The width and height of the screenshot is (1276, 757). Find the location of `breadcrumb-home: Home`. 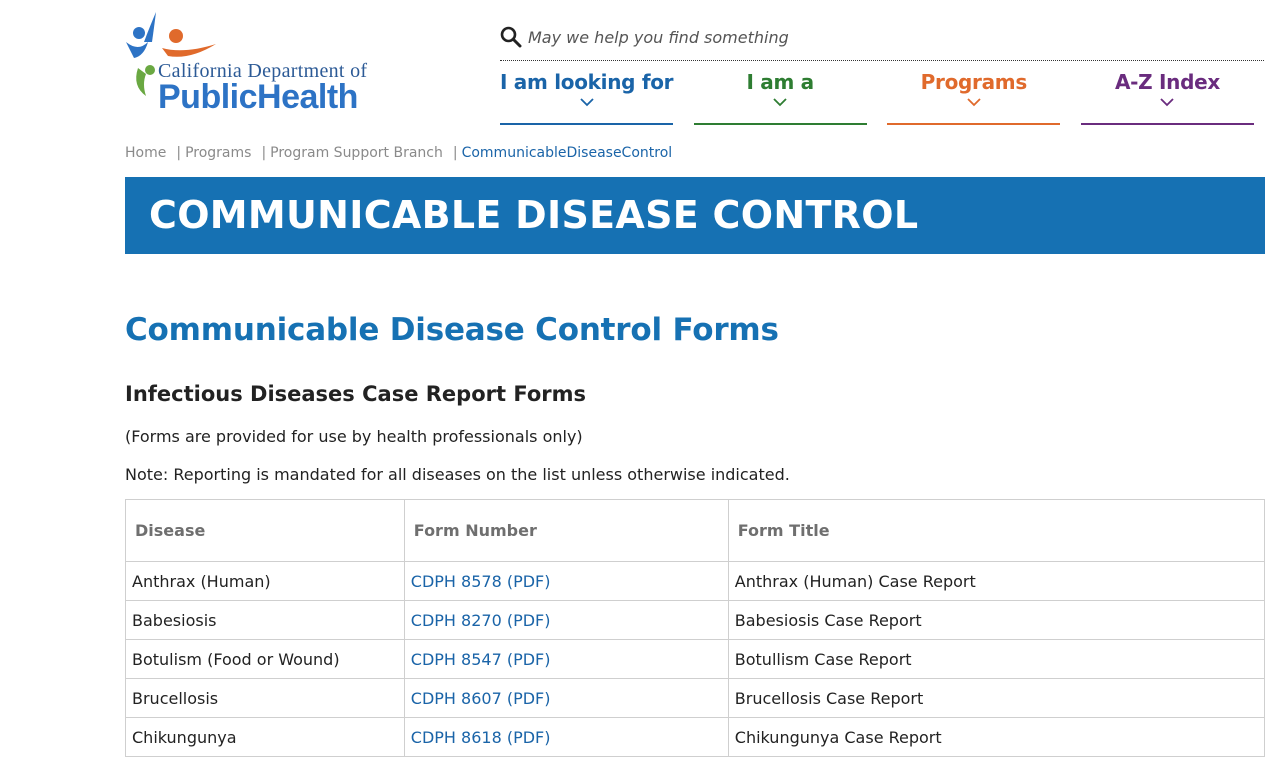

breadcrumb-home: Home is located at coordinates (145, 153).